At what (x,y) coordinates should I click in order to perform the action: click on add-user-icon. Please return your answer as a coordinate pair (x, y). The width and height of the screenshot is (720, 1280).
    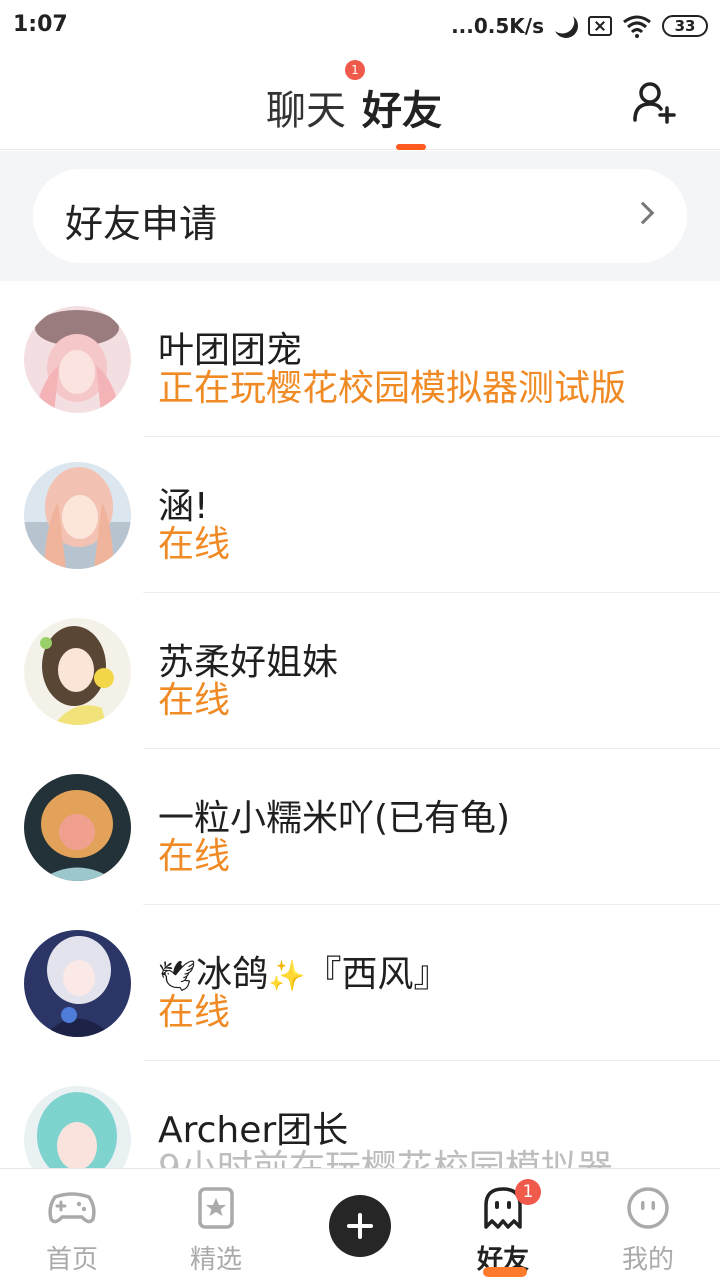
    Looking at the image, I should click on (655, 103).